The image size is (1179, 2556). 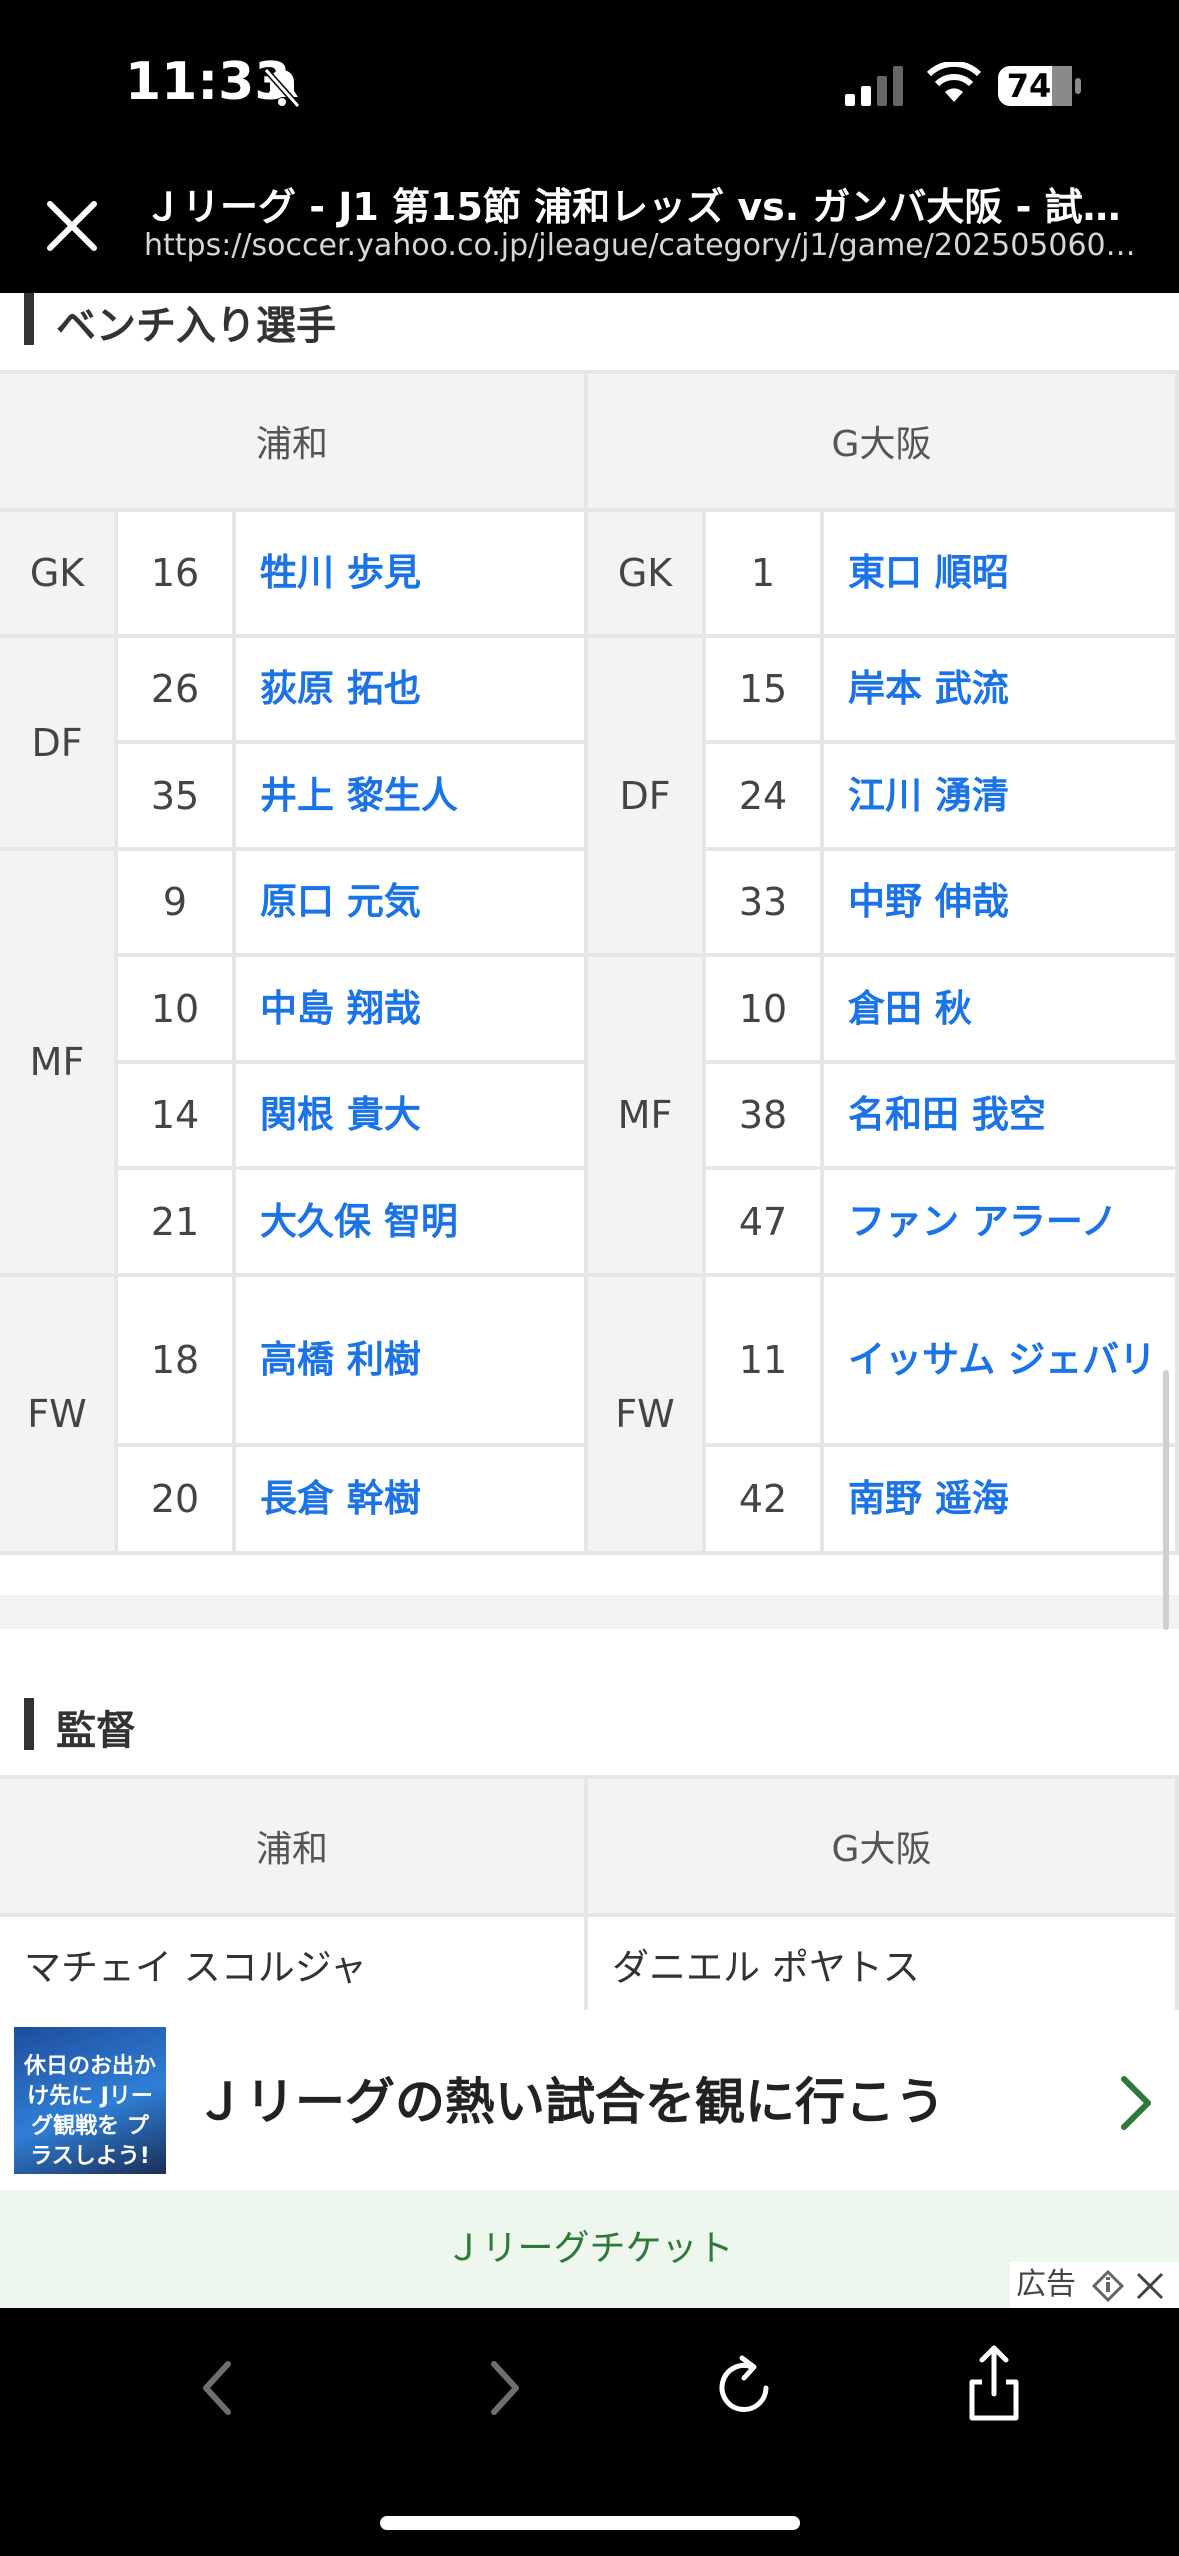 I want to click on player-link: イッサム ジェバリ, so click(x=1001, y=1362).